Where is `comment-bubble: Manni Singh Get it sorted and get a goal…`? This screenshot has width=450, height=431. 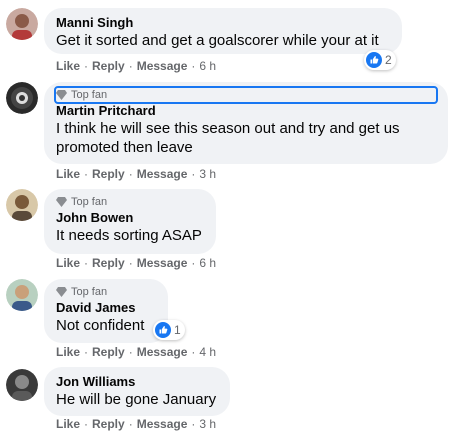 comment-bubble: Manni Singh Get it sorted and get a goal… is located at coordinates (223, 31).